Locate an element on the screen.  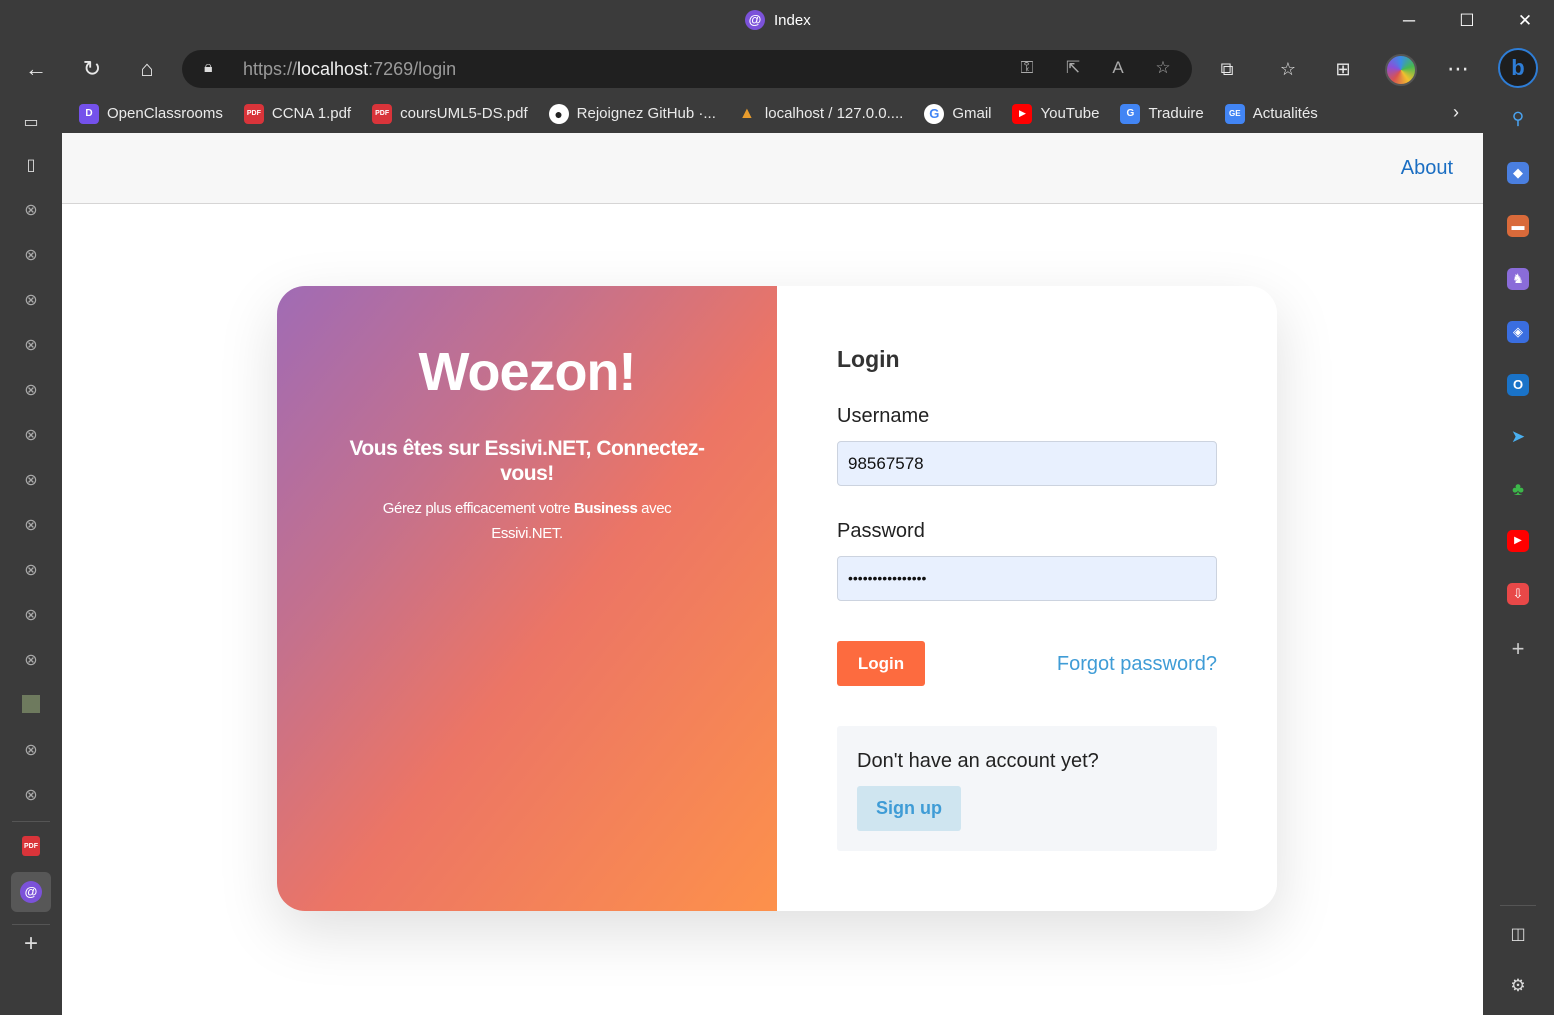
bookmark-openclassrooms: D OpenClassrooms is located at coordinates (151, 113).